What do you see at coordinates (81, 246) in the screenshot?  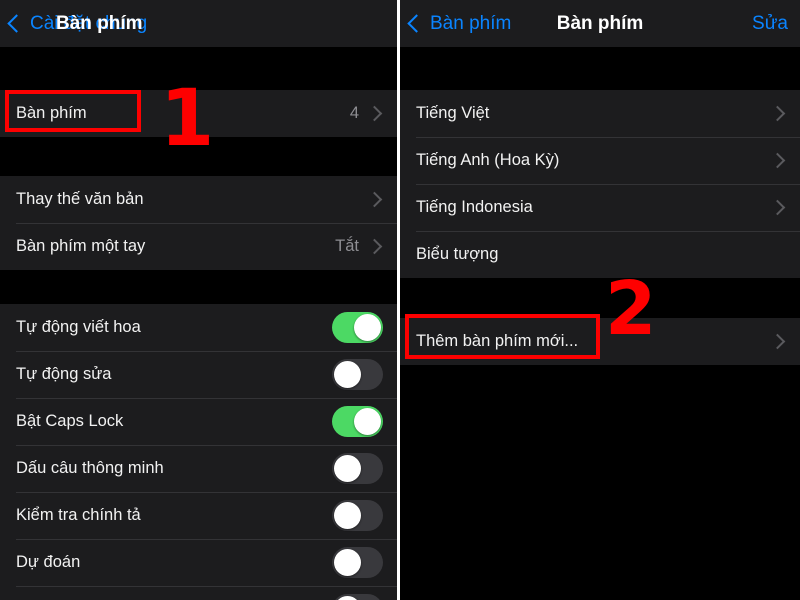 I see `row-ban-phim-mot-tay-label: Bàn phím một tay` at bounding box center [81, 246].